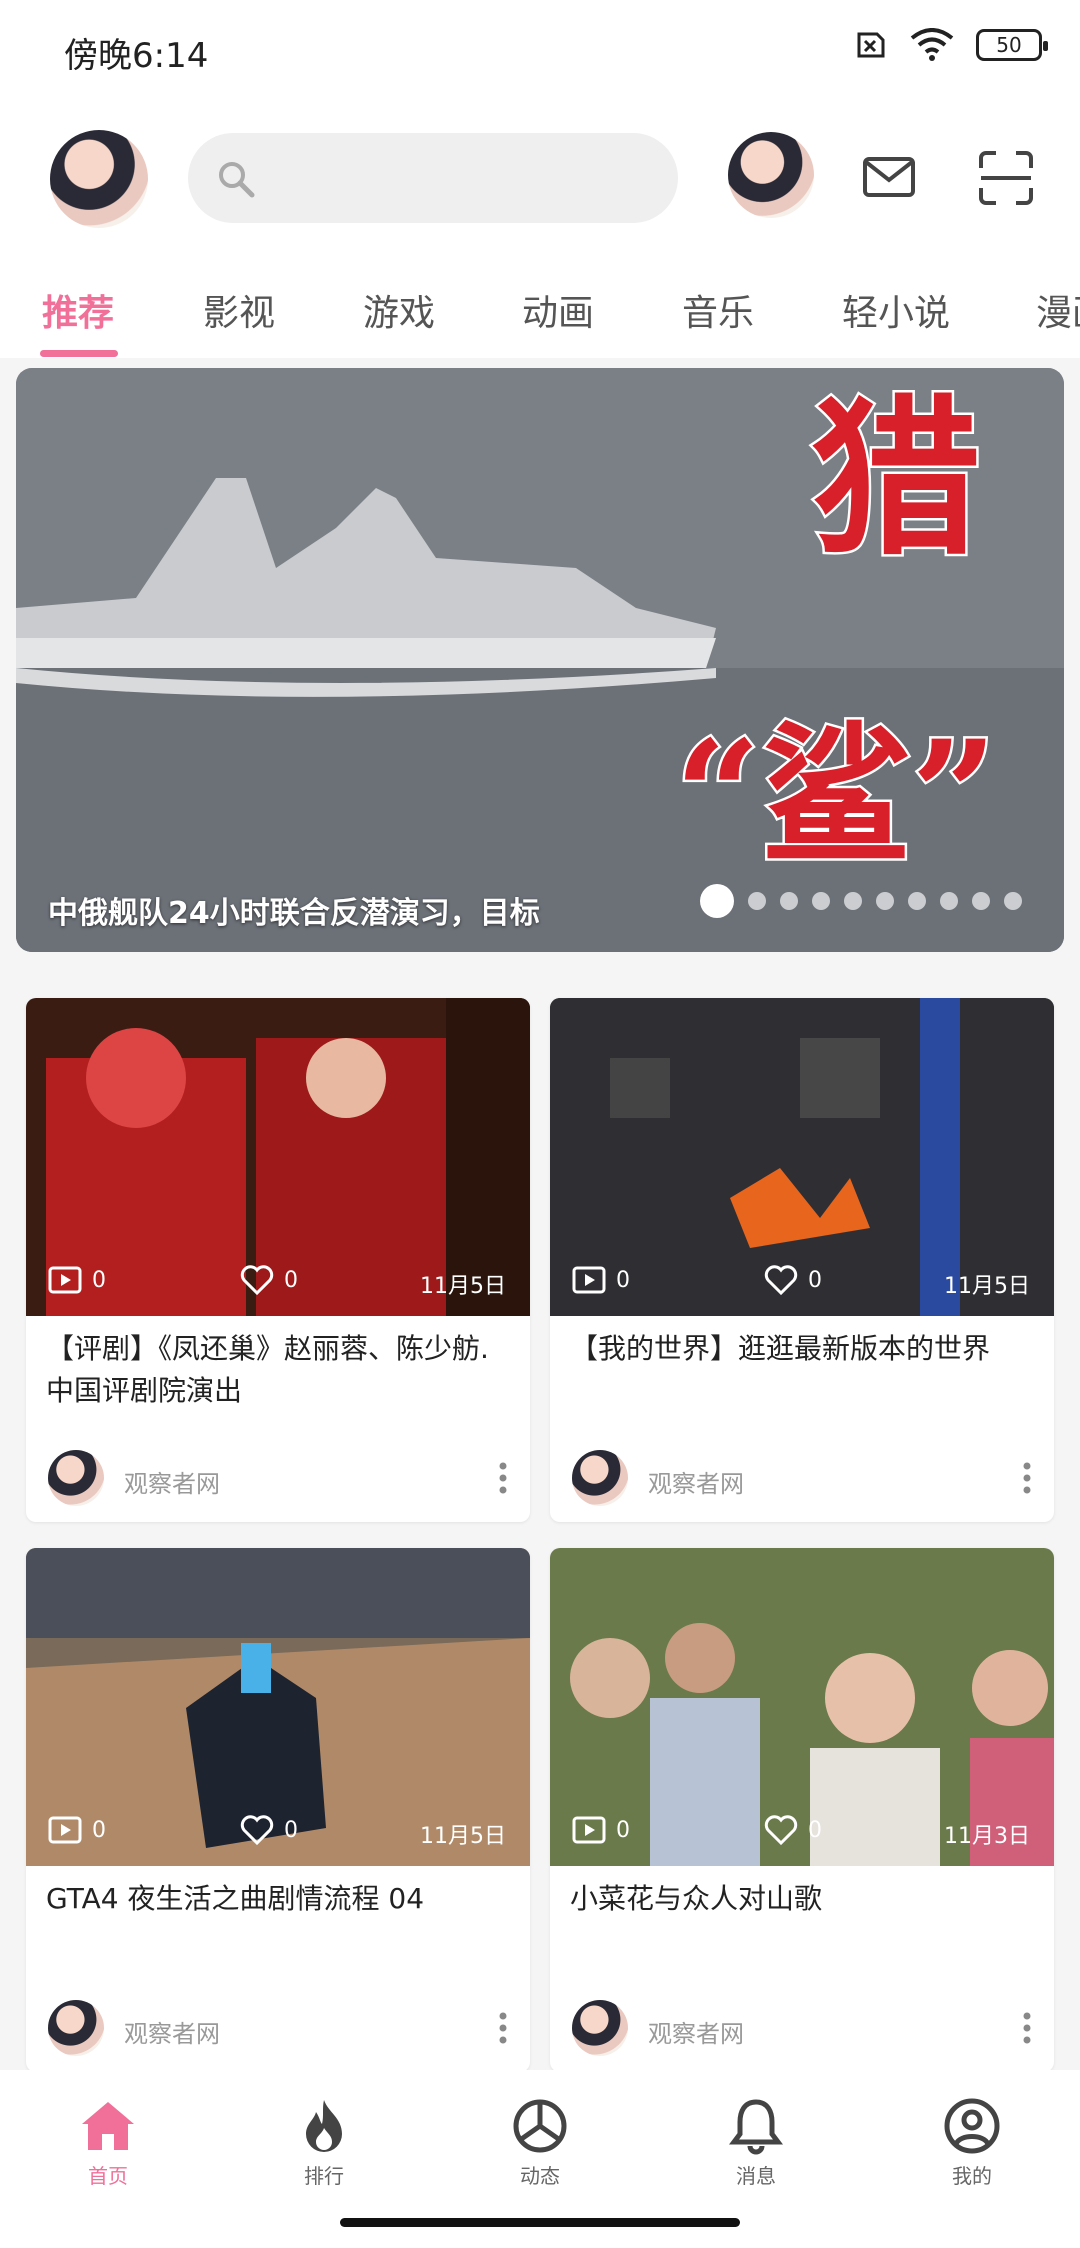  What do you see at coordinates (896, 310) in the screenshot?
I see `tab-light-novel: 轻小说` at bounding box center [896, 310].